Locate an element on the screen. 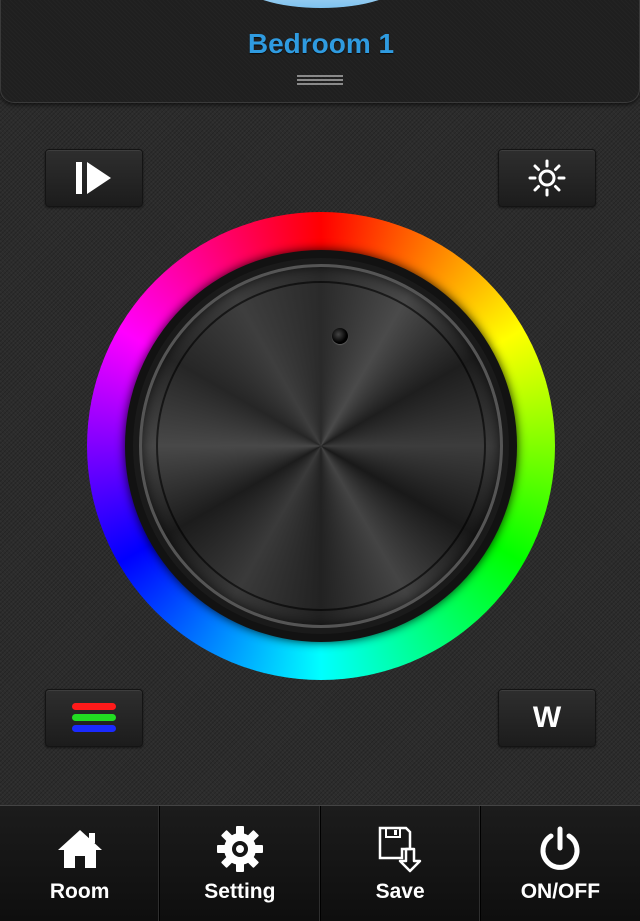 The width and height of the screenshot is (640, 921). power-icon is located at coordinates (560, 848).